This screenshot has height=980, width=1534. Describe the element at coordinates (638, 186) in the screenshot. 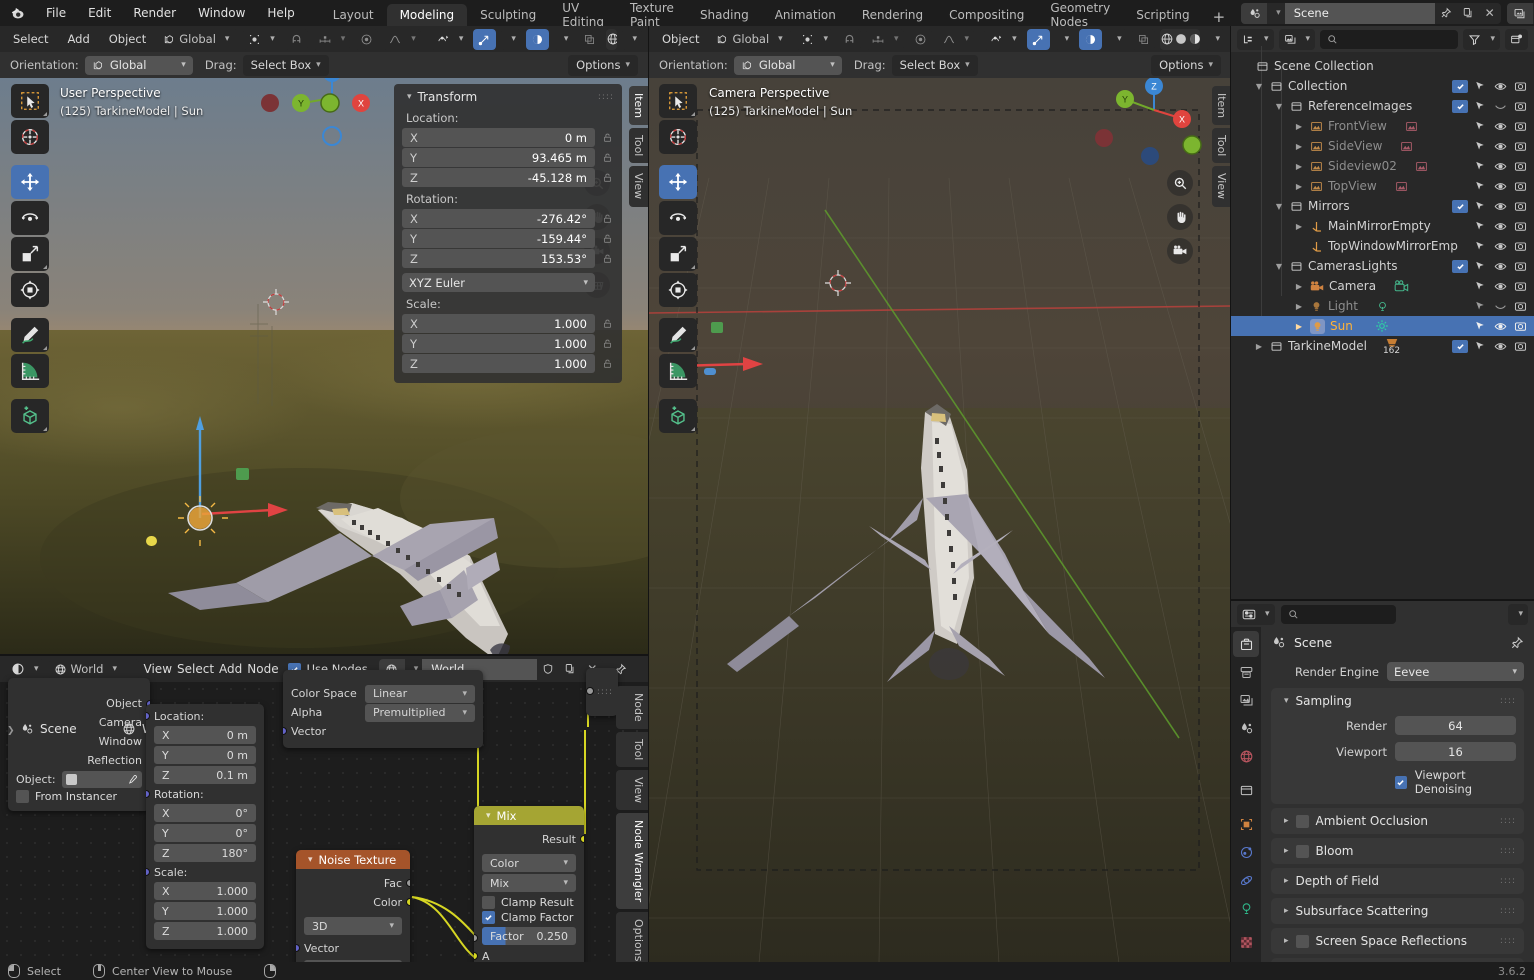

I see `sidebar-tab-view: View` at that location.